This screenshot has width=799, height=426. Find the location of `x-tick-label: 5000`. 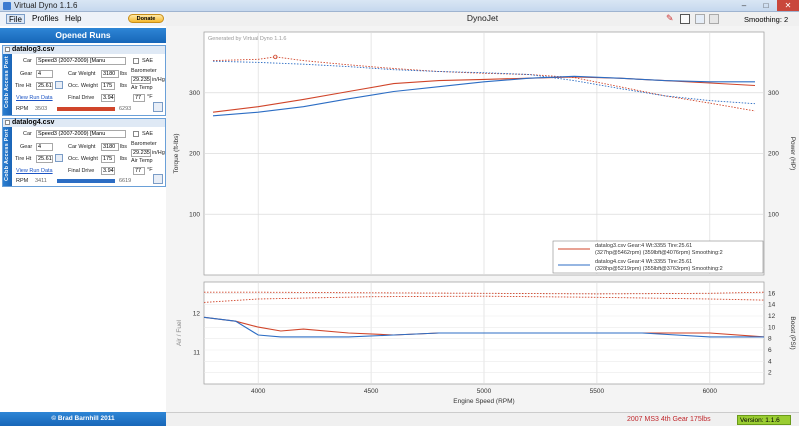

x-tick-label: 5000 is located at coordinates (484, 391).